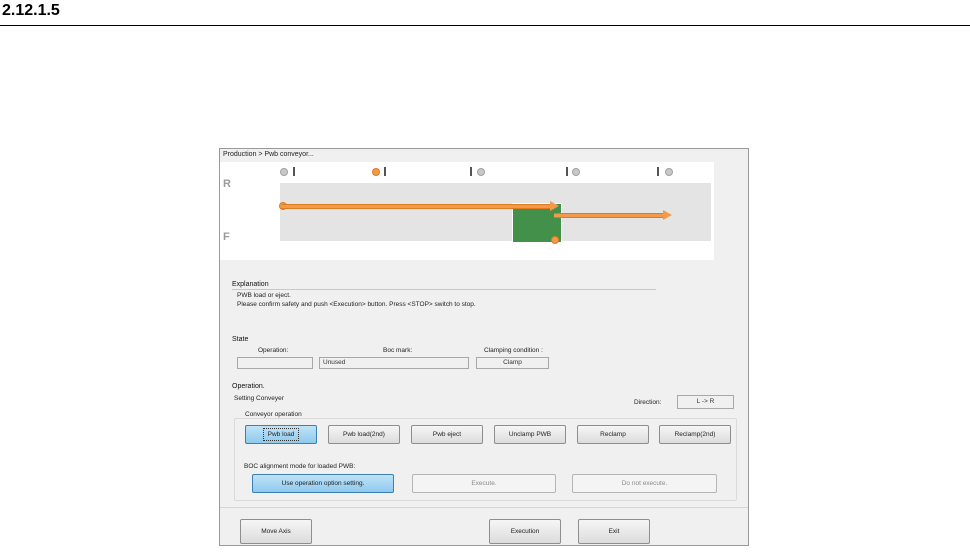 This screenshot has width=970, height=553. I want to click on explanation-line-1: PWB load or eject., so click(264, 295).